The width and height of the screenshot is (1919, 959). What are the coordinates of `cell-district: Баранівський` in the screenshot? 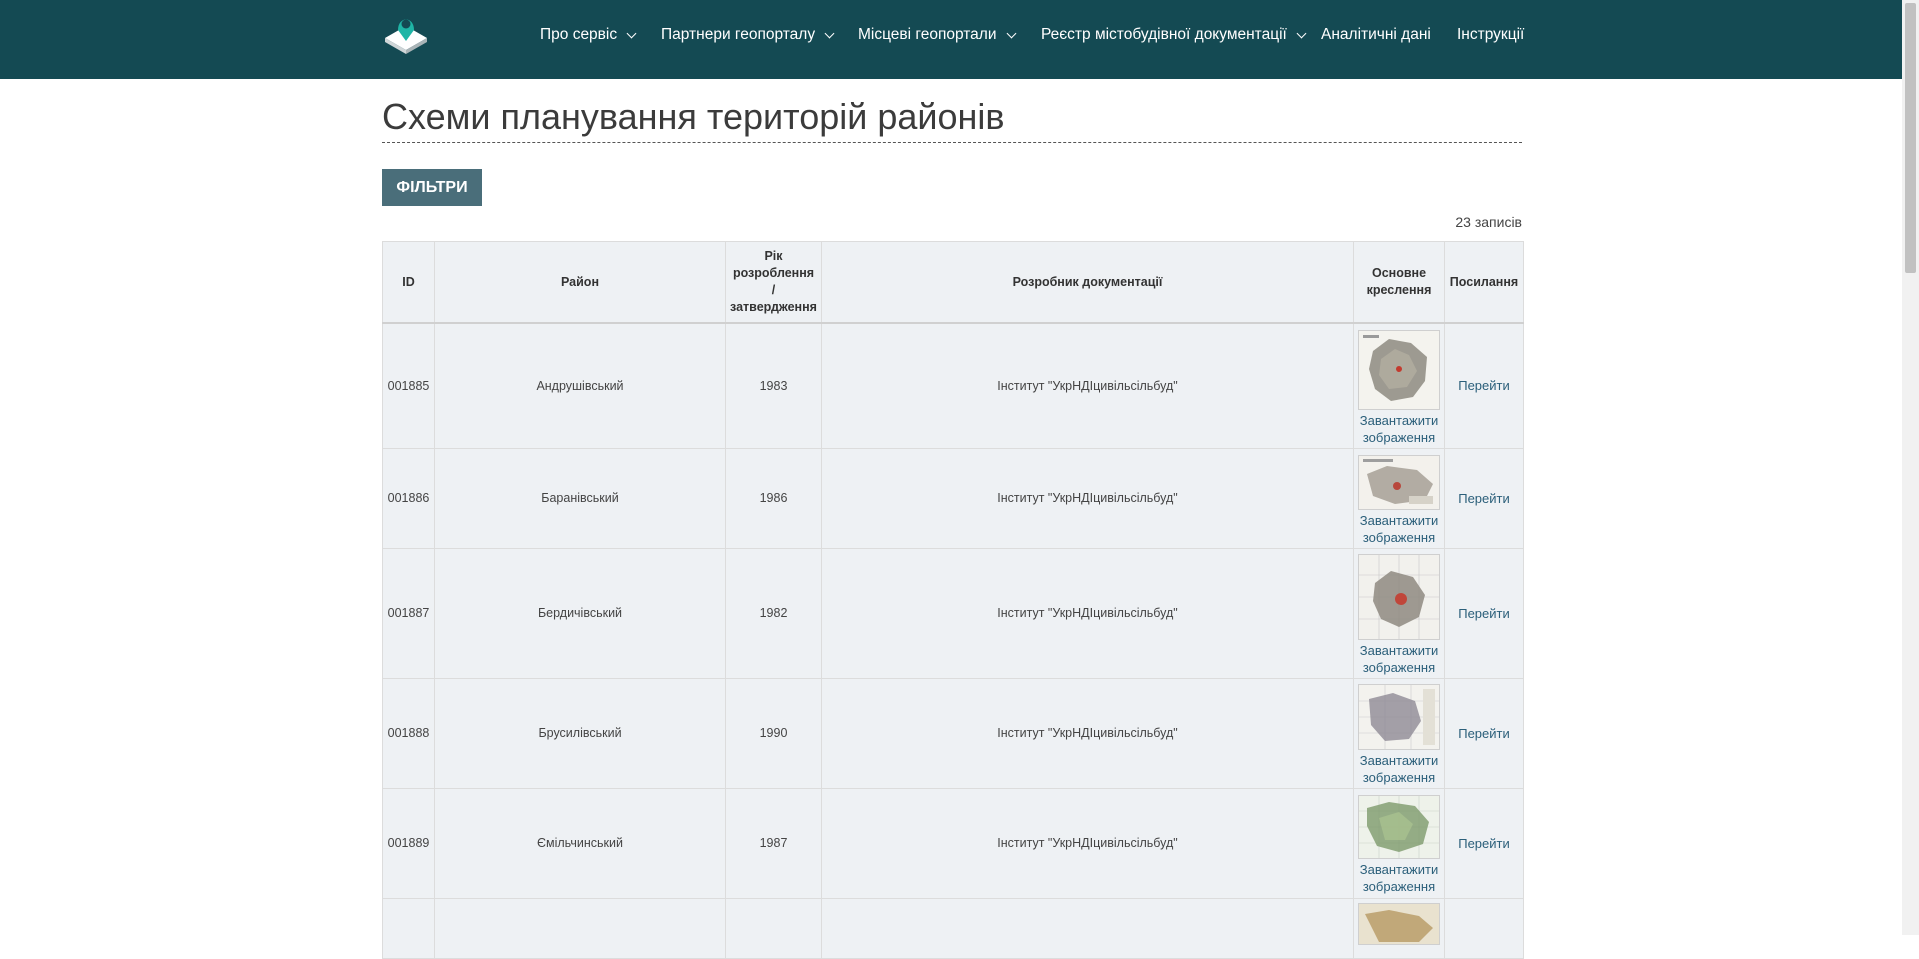 It's located at (580, 498).